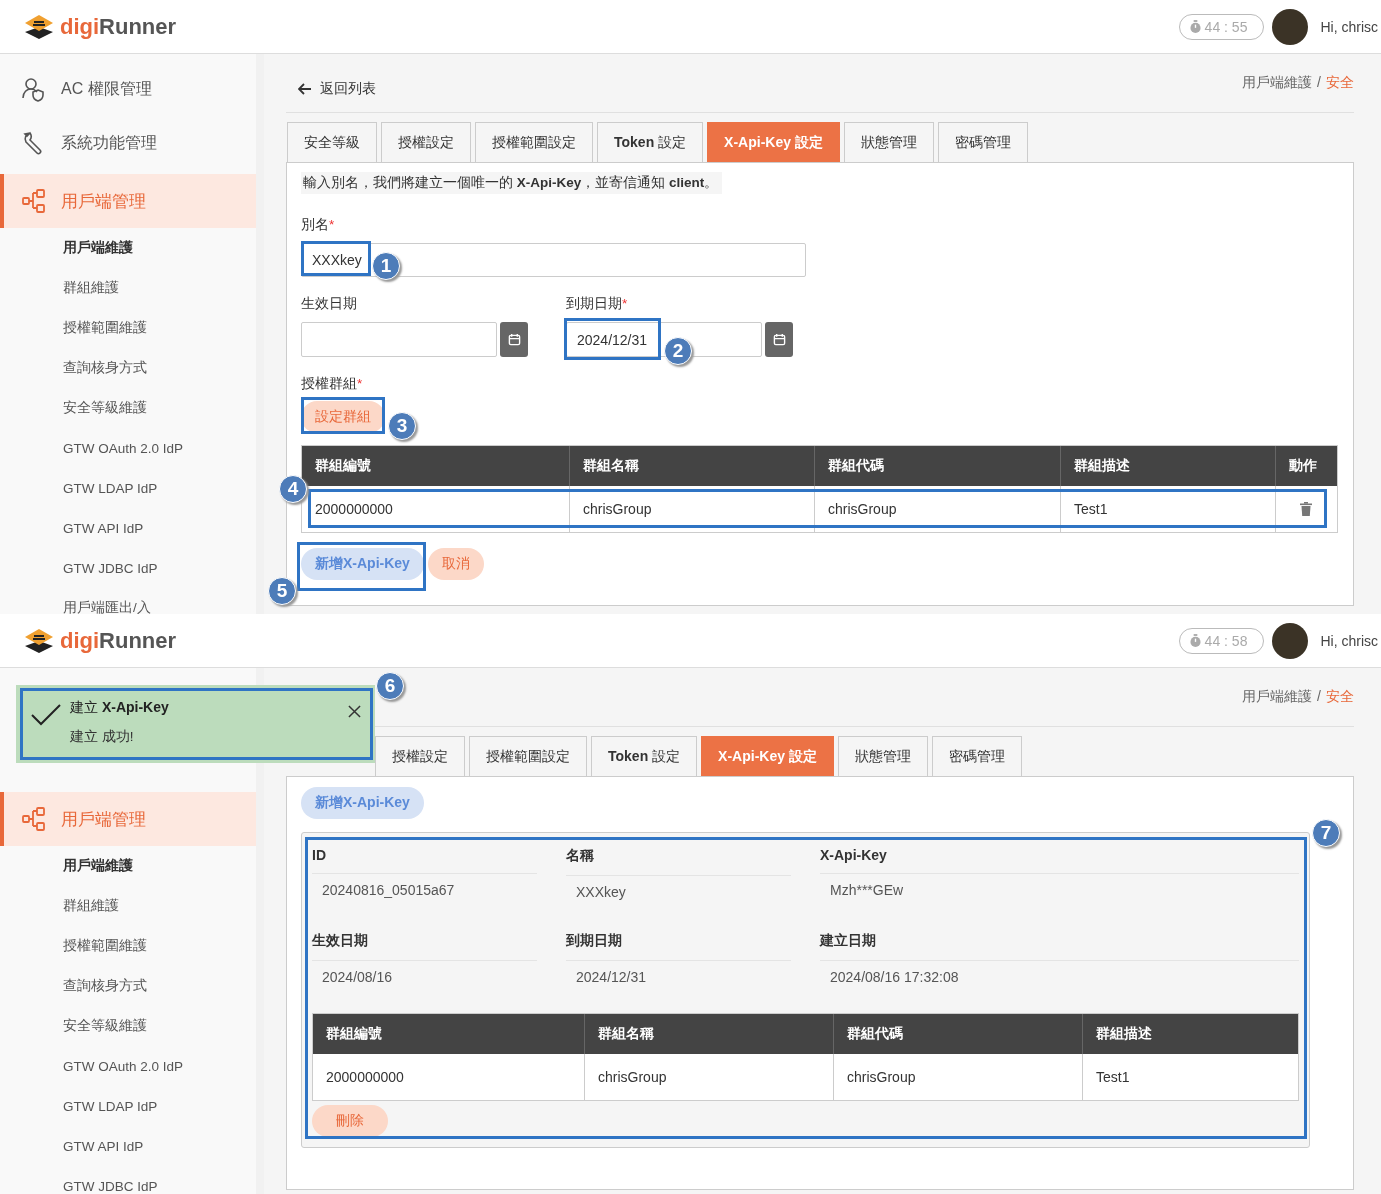 Image resolution: width=1381 pixels, height=1194 pixels. What do you see at coordinates (1190, 1077) in the screenshot?
I see `table-cell: Test1` at bounding box center [1190, 1077].